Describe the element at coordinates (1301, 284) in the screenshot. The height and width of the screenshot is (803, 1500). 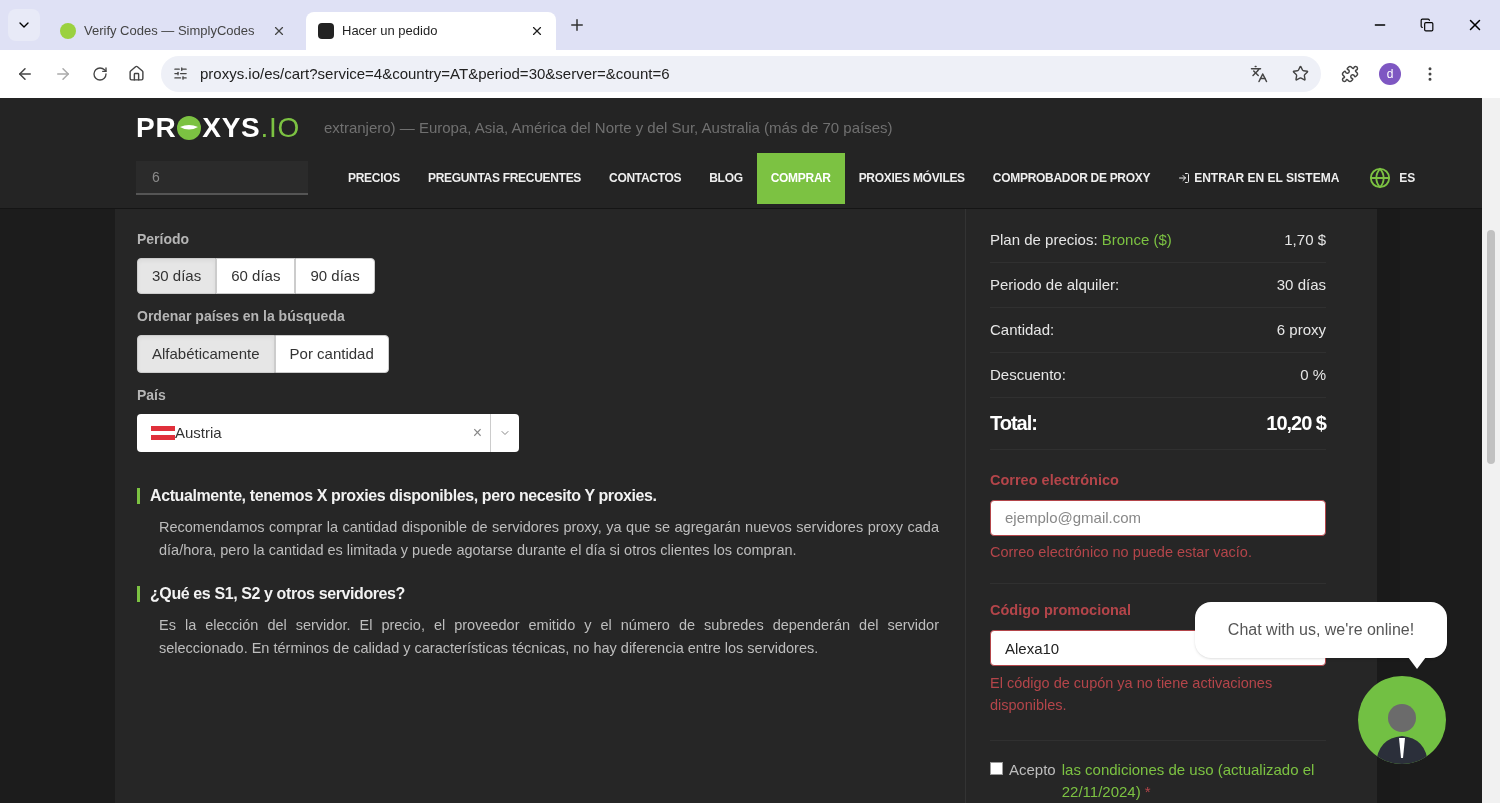
I see `summary-value: 30 días` at that location.